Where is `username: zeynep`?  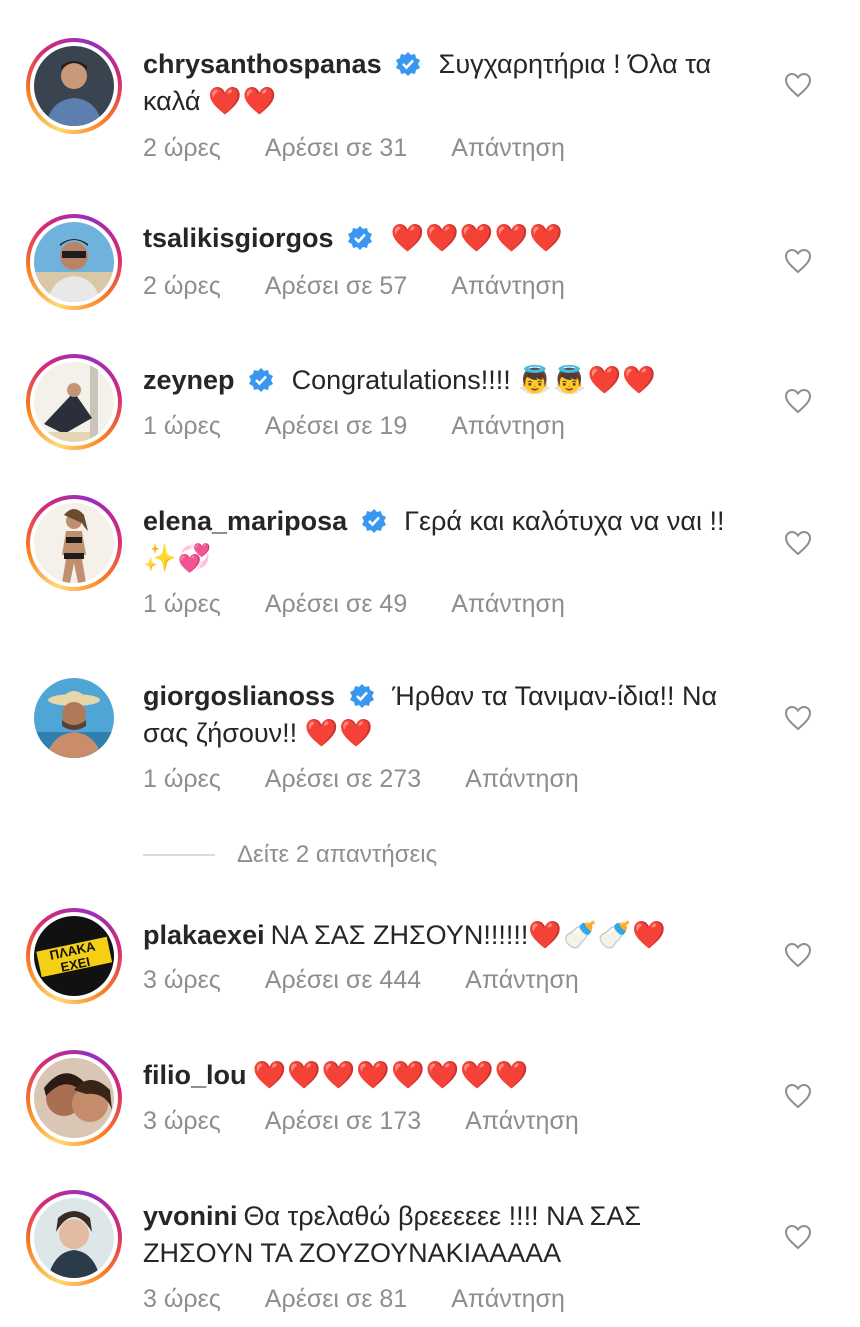 username: zeynep is located at coordinates (189, 380).